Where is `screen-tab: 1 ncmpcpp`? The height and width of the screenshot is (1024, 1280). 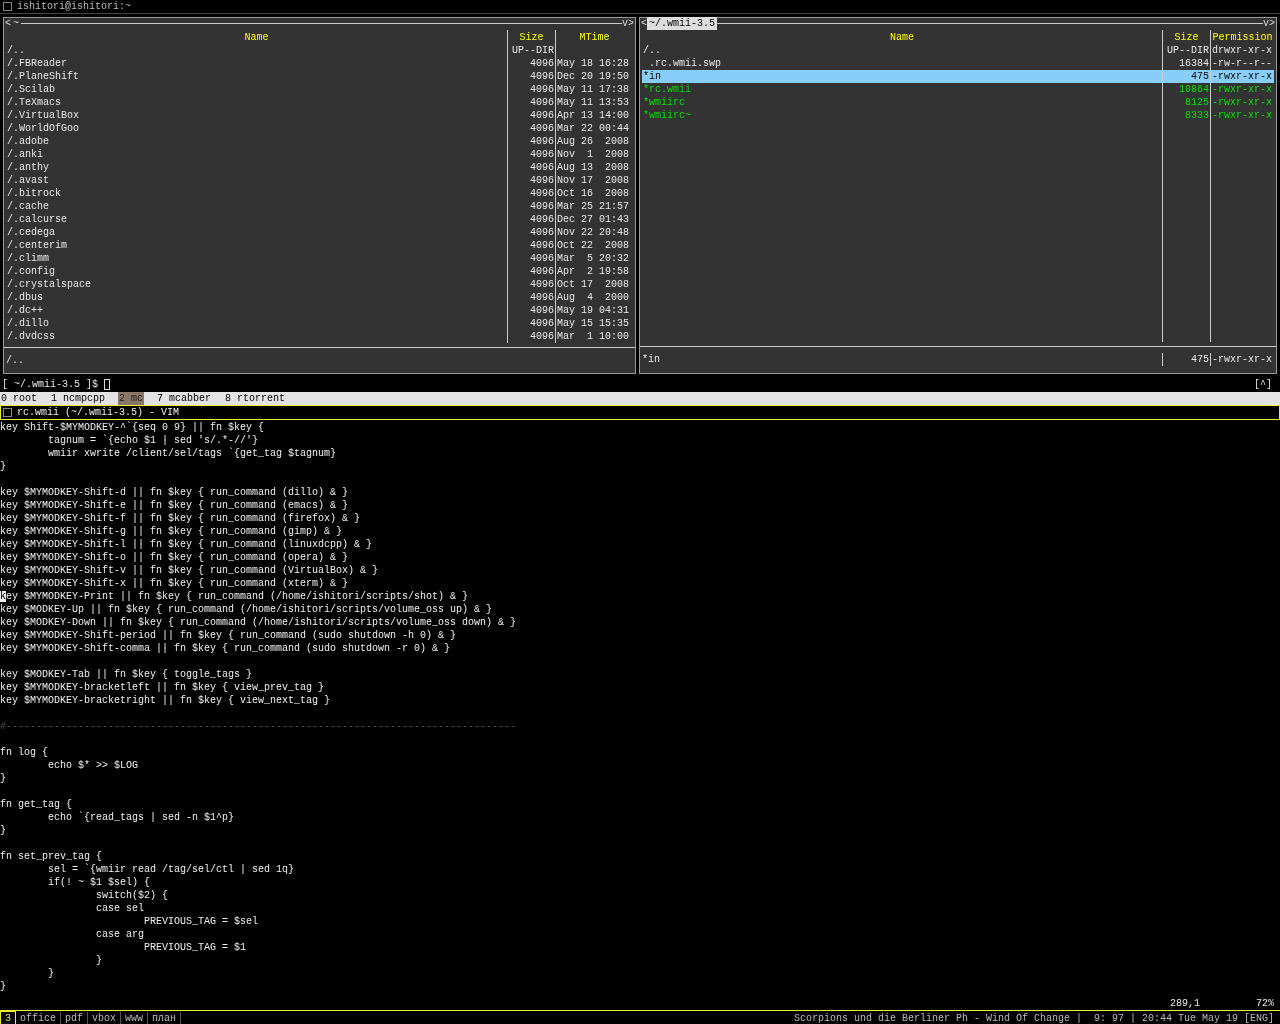 screen-tab: 1 ncmpcpp is located at coordinates (78, 398).